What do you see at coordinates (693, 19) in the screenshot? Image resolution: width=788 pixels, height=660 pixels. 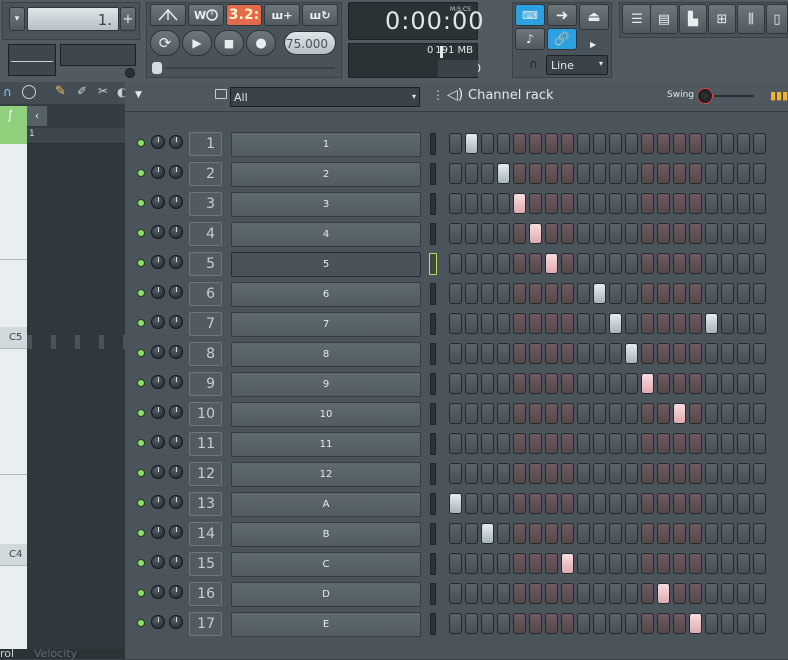 I see `piano-roll-icon: ▙` at bounding box center [693, 19].